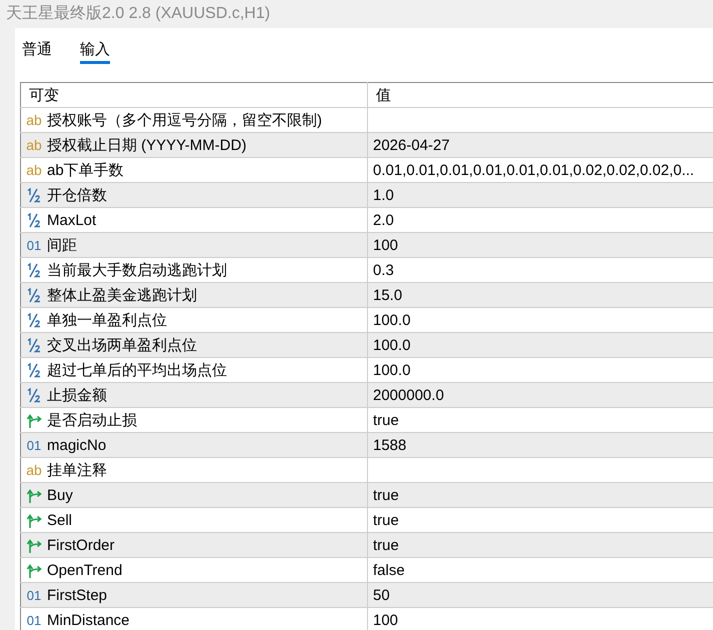  What do you see at coordinates (138, 14) in the screenshot?
I see `window-title: 天王星最终版2.0 2.8 (XAUUSD.c,H1)` at bounding box center [138, 14].